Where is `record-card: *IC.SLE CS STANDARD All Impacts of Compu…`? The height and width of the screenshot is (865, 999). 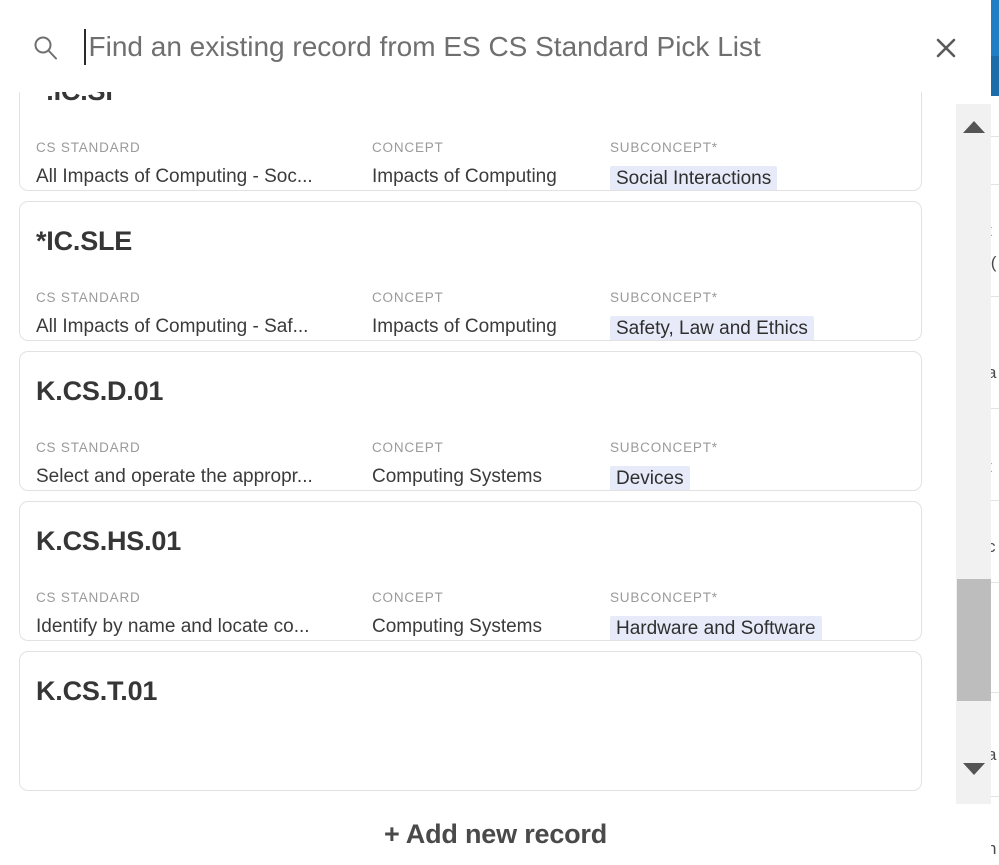
record-card: *IC.SLE CS STANDARD All Impacts of Compu… is located at coordinates (470, 271).